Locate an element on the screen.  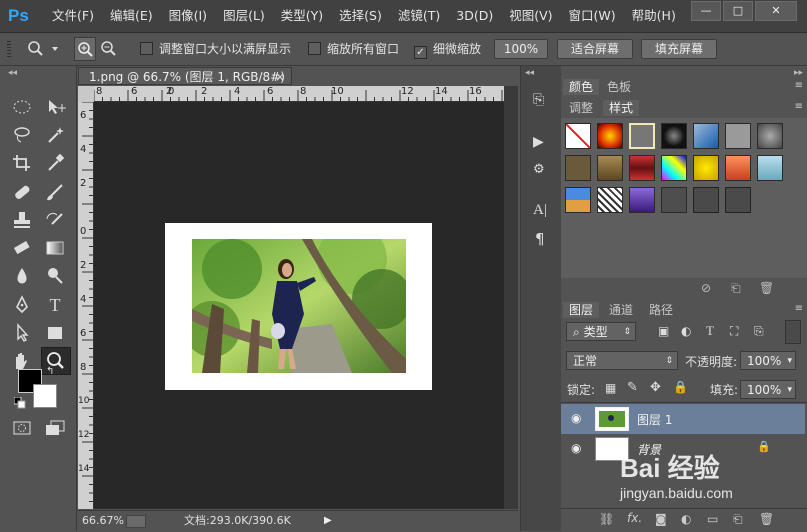
zoom-in-icon is located at coordinates (85, 49).